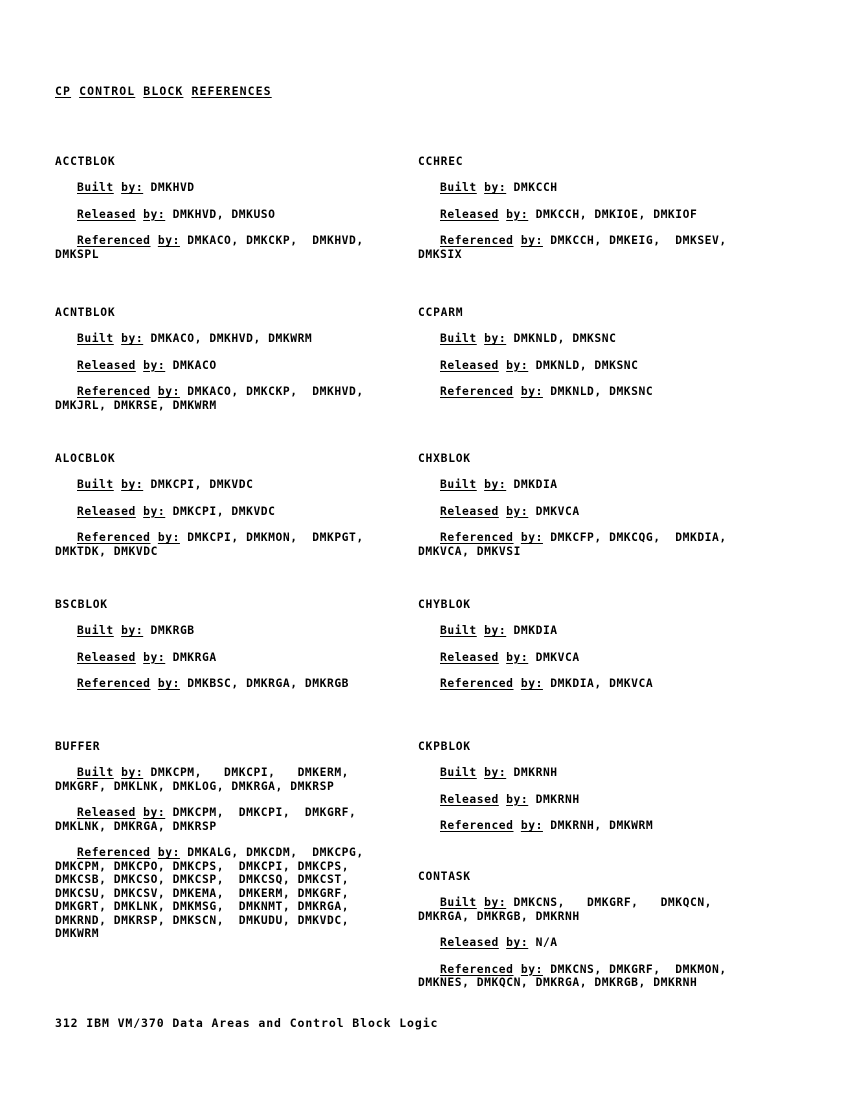 This screenshot has height=1100, width=849. What do you see at coordinates (638, 240) in the screenshot?
I see `referenced-value: DMKCCH, DMKEIG, DMKSEV,` at bounding box center [638, 240].